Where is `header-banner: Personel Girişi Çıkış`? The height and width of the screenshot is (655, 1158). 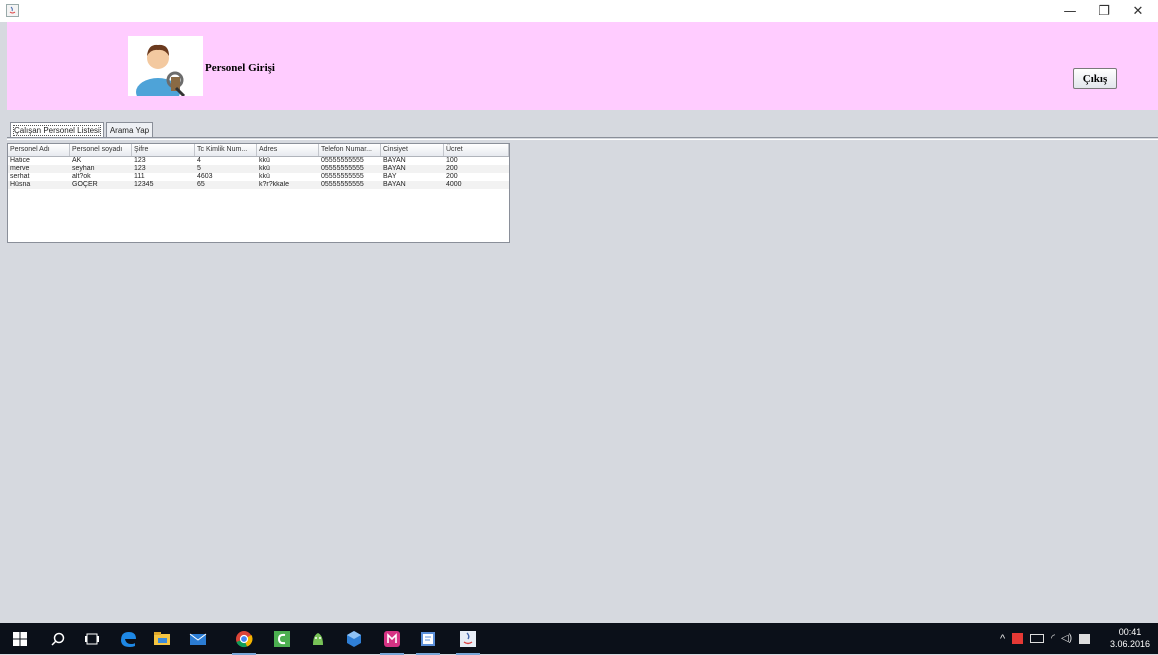 header-banner: Personel Girişi Çıkış is located at coordinates (582, 66).